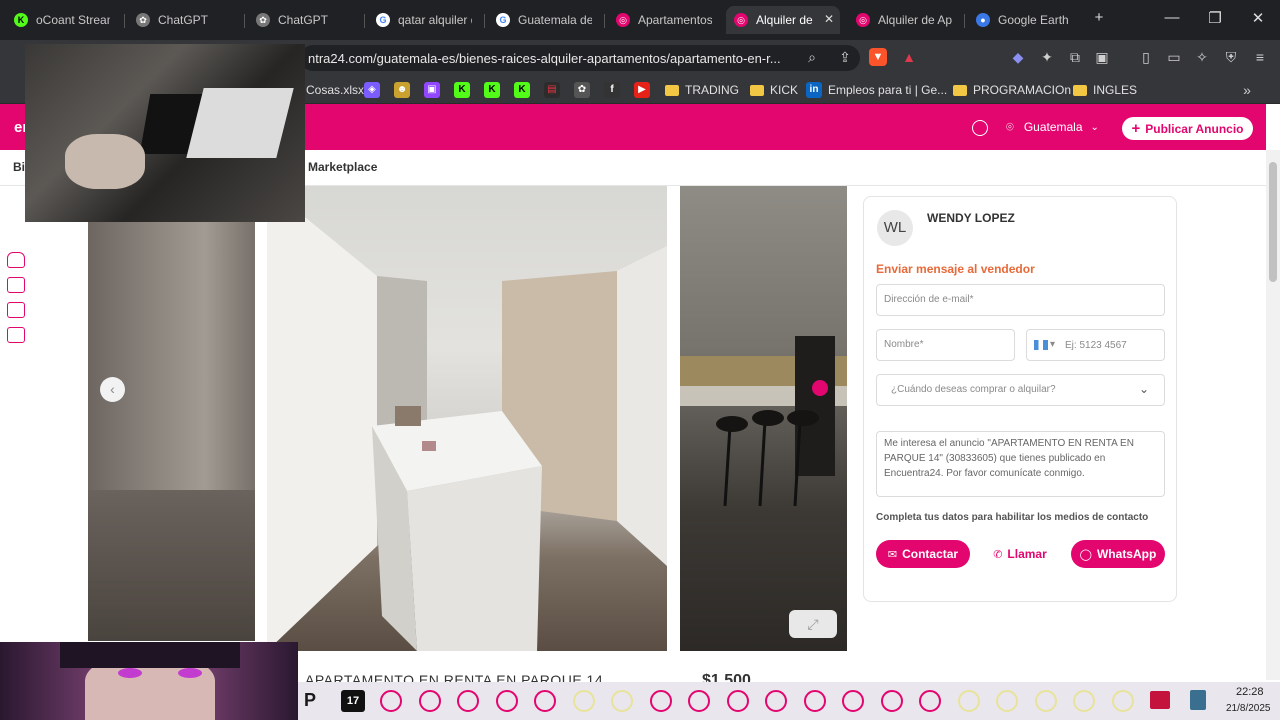 This screenshot has width=1280, height=720. I want to click on tradingview-icon: 17, so click(353, 701).